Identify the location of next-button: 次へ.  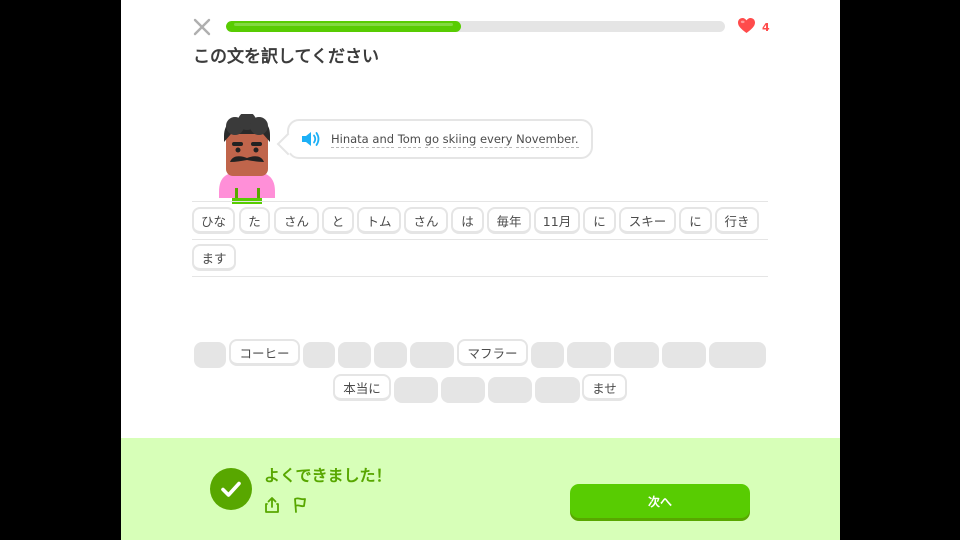
(660, 501).